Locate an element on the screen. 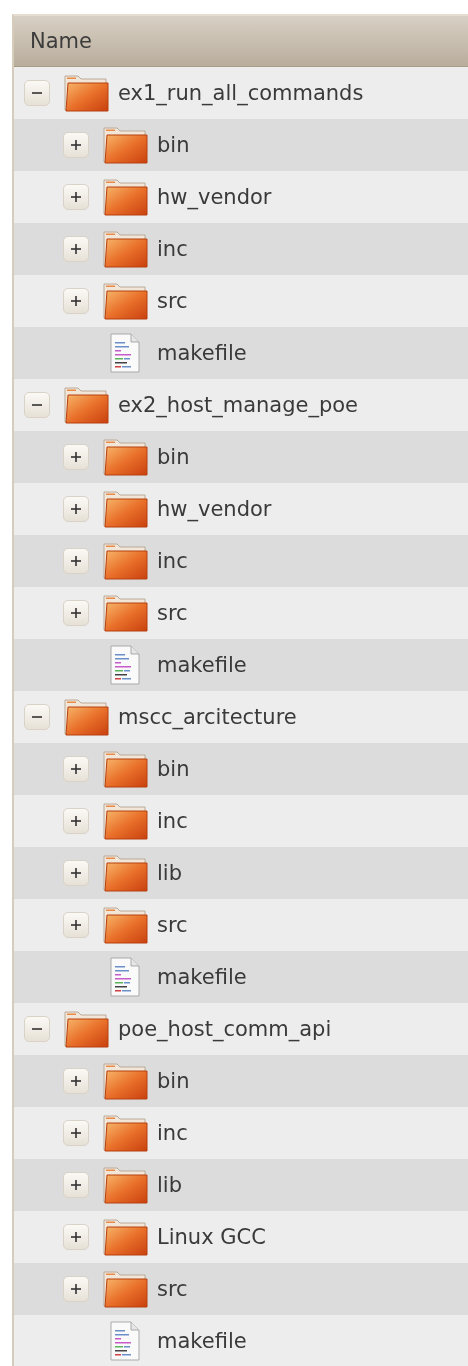 This screenshot has width=468, height=1366. folder-name: ex1_run_all_commands is located at coordinates (241, 93).